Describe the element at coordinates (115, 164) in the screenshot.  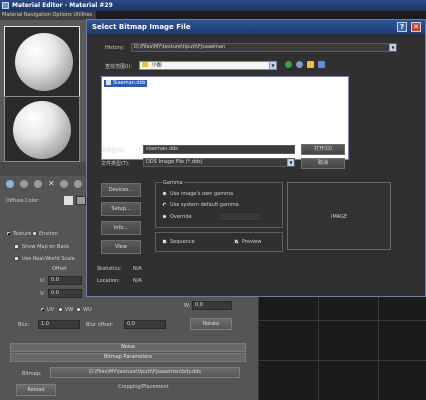
I see `filetype-label: 文件类型(T):` at that location.